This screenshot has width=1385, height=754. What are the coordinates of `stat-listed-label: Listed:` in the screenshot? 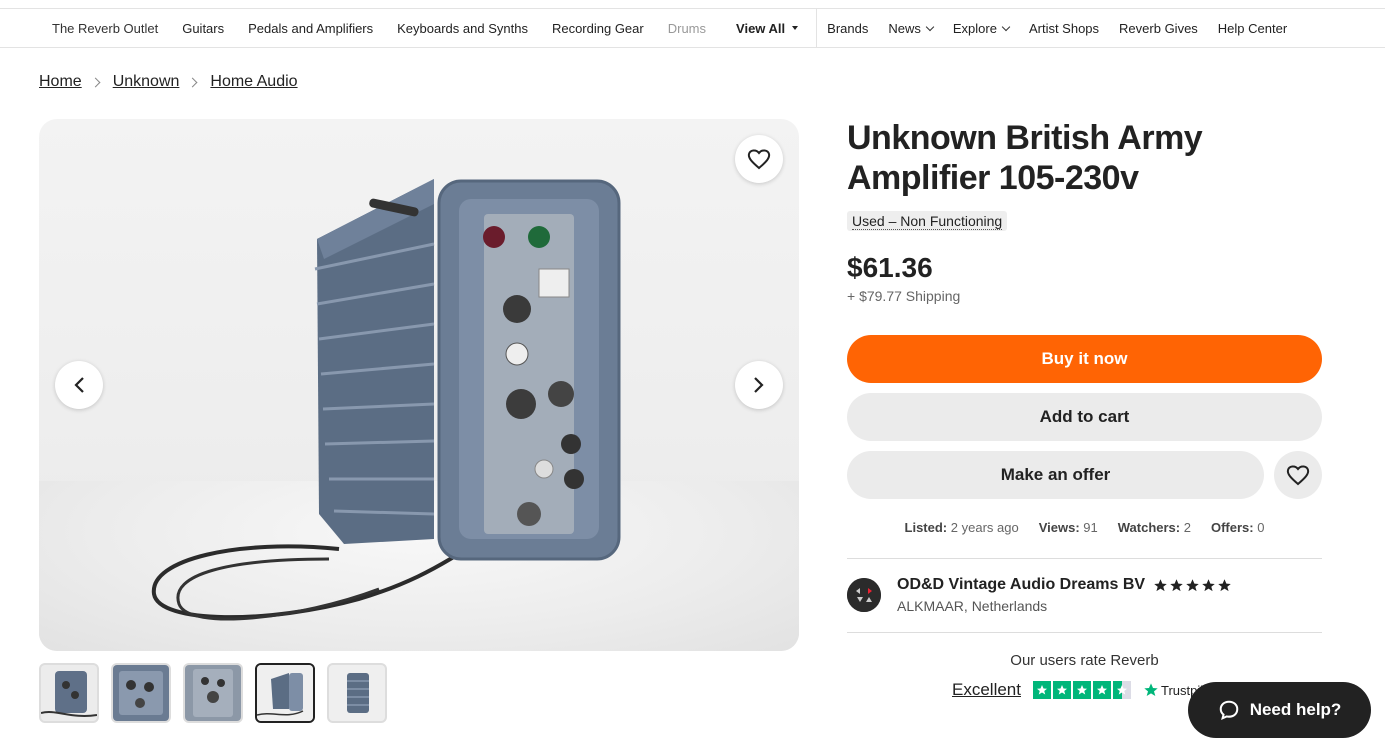 It's located at (926, 527).